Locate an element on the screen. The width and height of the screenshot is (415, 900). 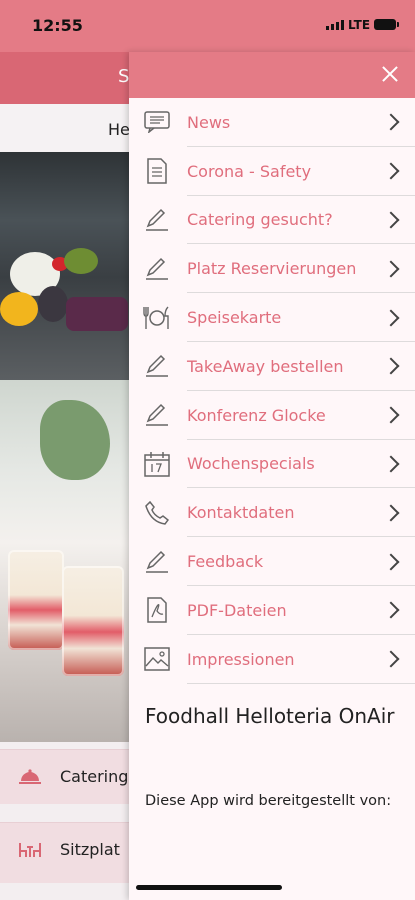
menu-item-pdf: PDF-Dateien is located at coordinates (272, 610).